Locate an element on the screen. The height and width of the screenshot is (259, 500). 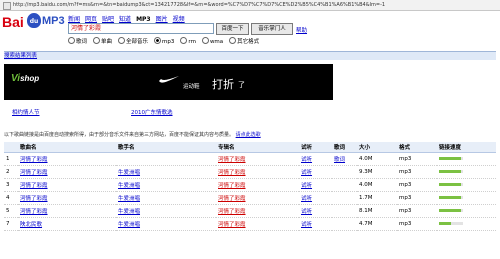
column-header: 链接速度 is located at coordinates (466, 147).